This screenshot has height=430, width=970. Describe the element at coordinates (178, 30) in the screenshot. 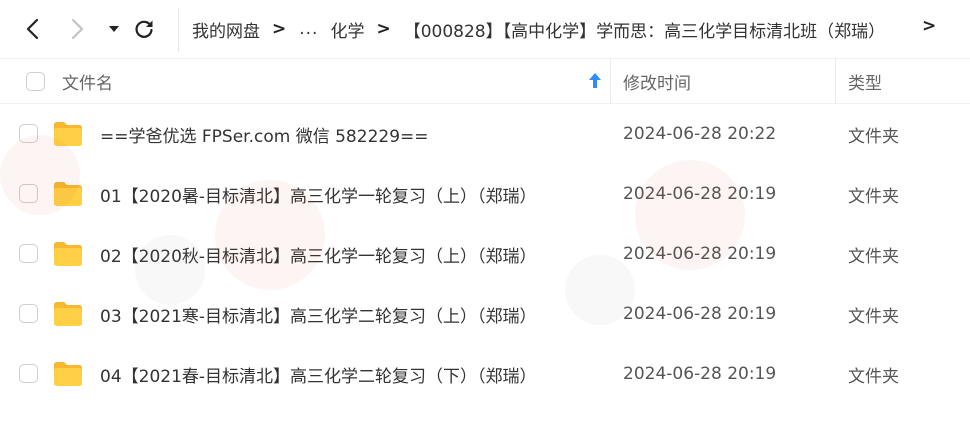

I see `toolbar-divider` at that location.